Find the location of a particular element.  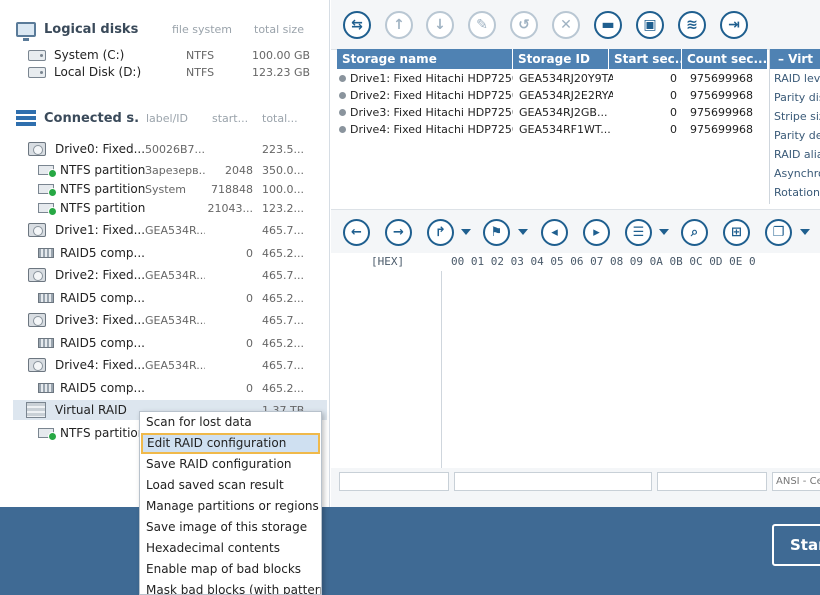

menu-item-hexadecimal-contents: Hexadecimal contents is located at coordinates (230, 548).